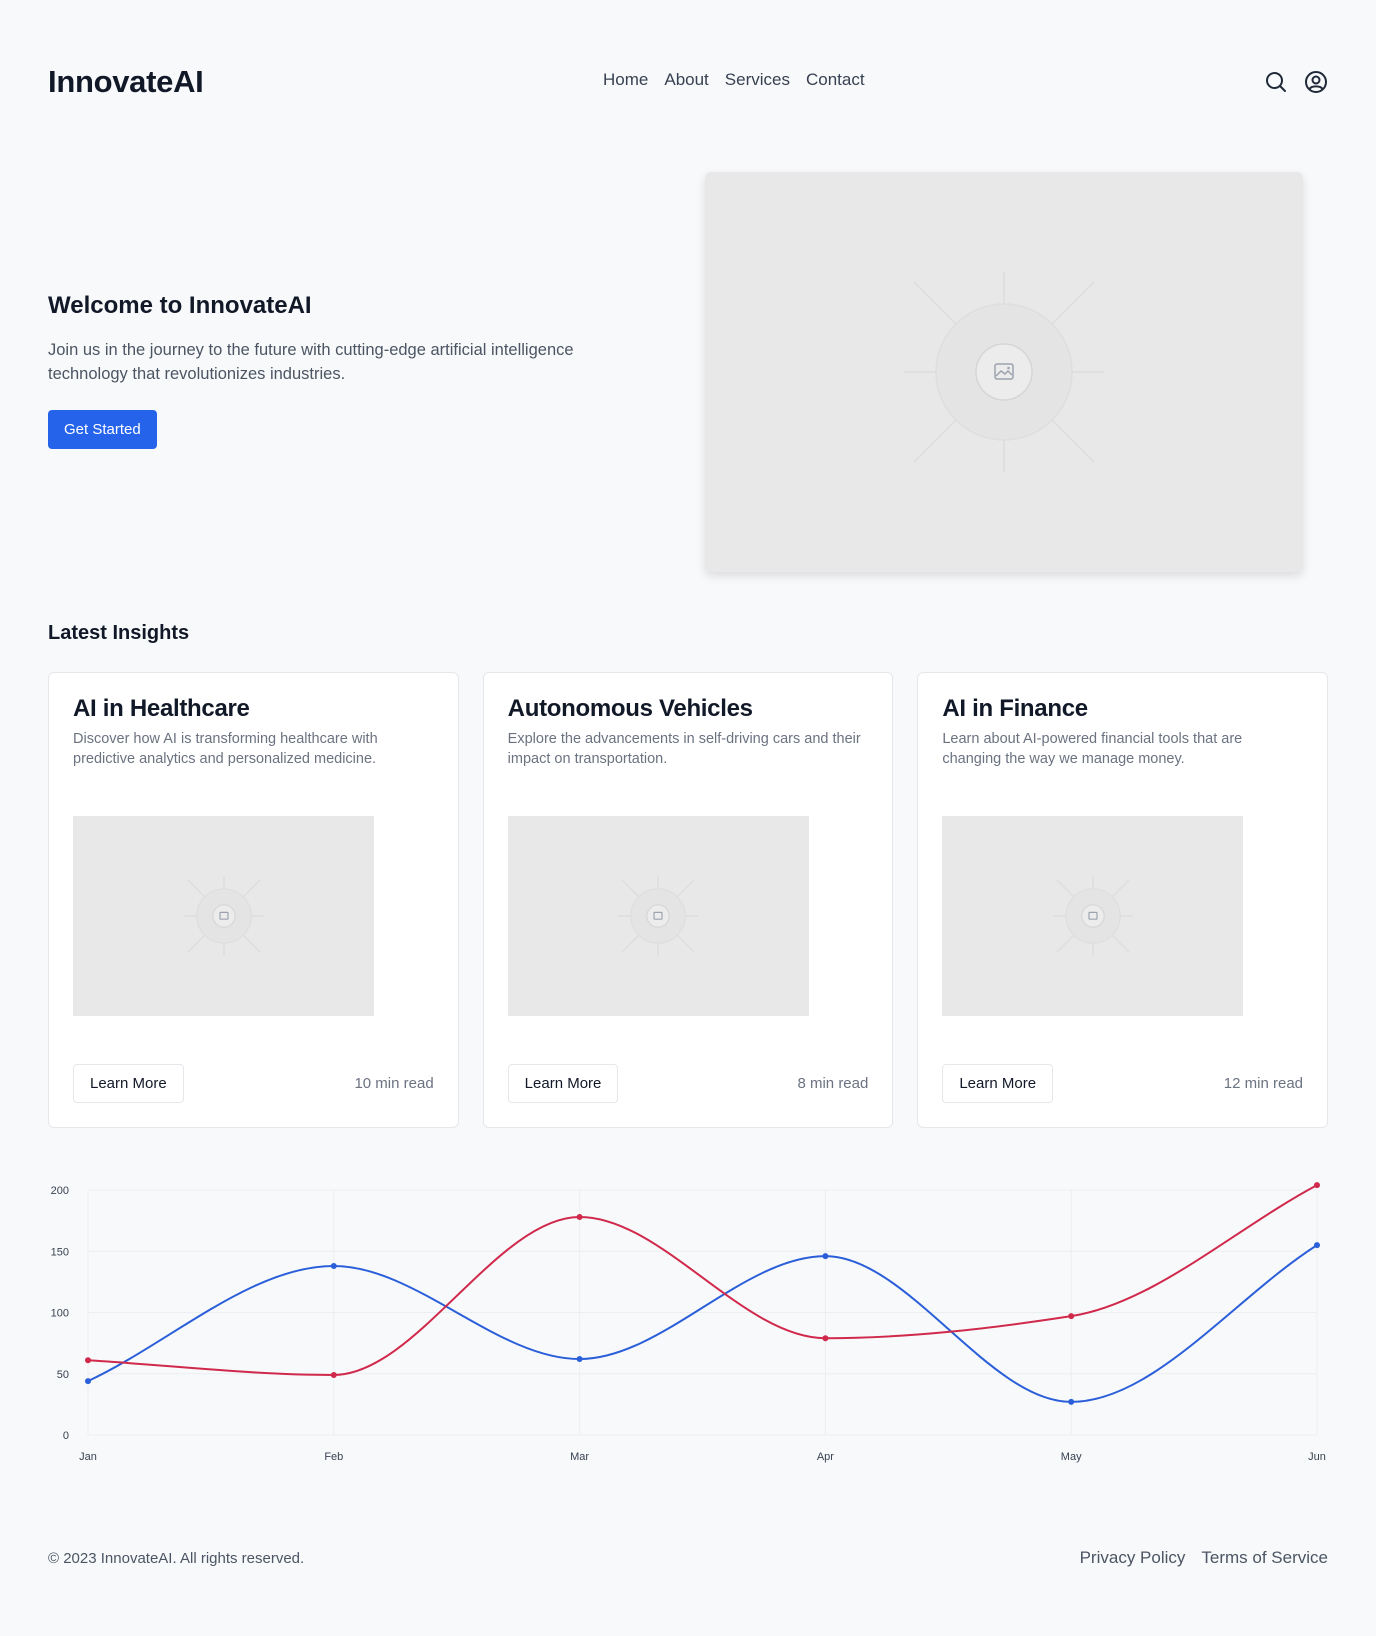 The width and height of the screenshot is (1376, 1636). Describe the element at coordinates (60, 1314) in the screenshot. I see `y-tick-label: 100` at that location.